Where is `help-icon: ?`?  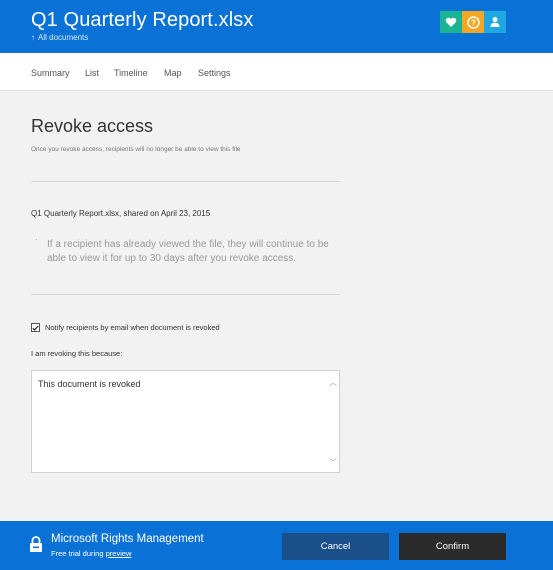 help-icon: ? is located at coordinates (473, 22).